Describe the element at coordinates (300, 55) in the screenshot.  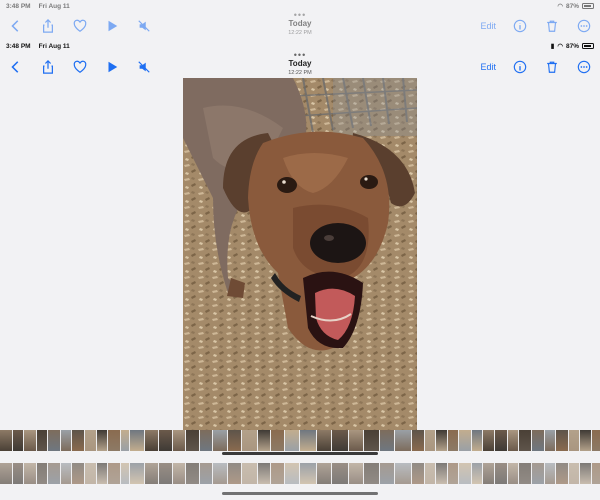
I see `grabber-dots: •••` at that location.